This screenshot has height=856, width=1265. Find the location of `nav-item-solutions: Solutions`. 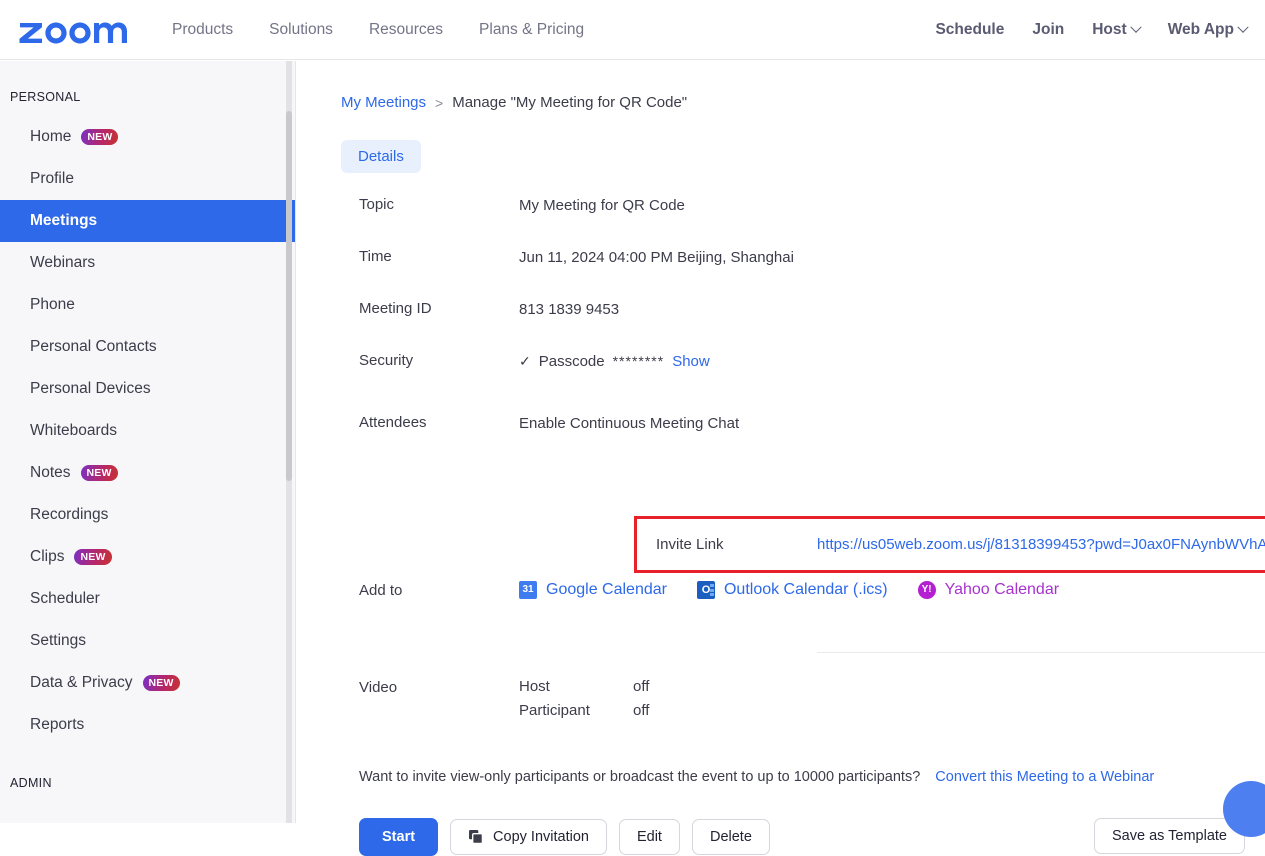

nav-item-solutions: Solutions is located at coordinates (301, 30).